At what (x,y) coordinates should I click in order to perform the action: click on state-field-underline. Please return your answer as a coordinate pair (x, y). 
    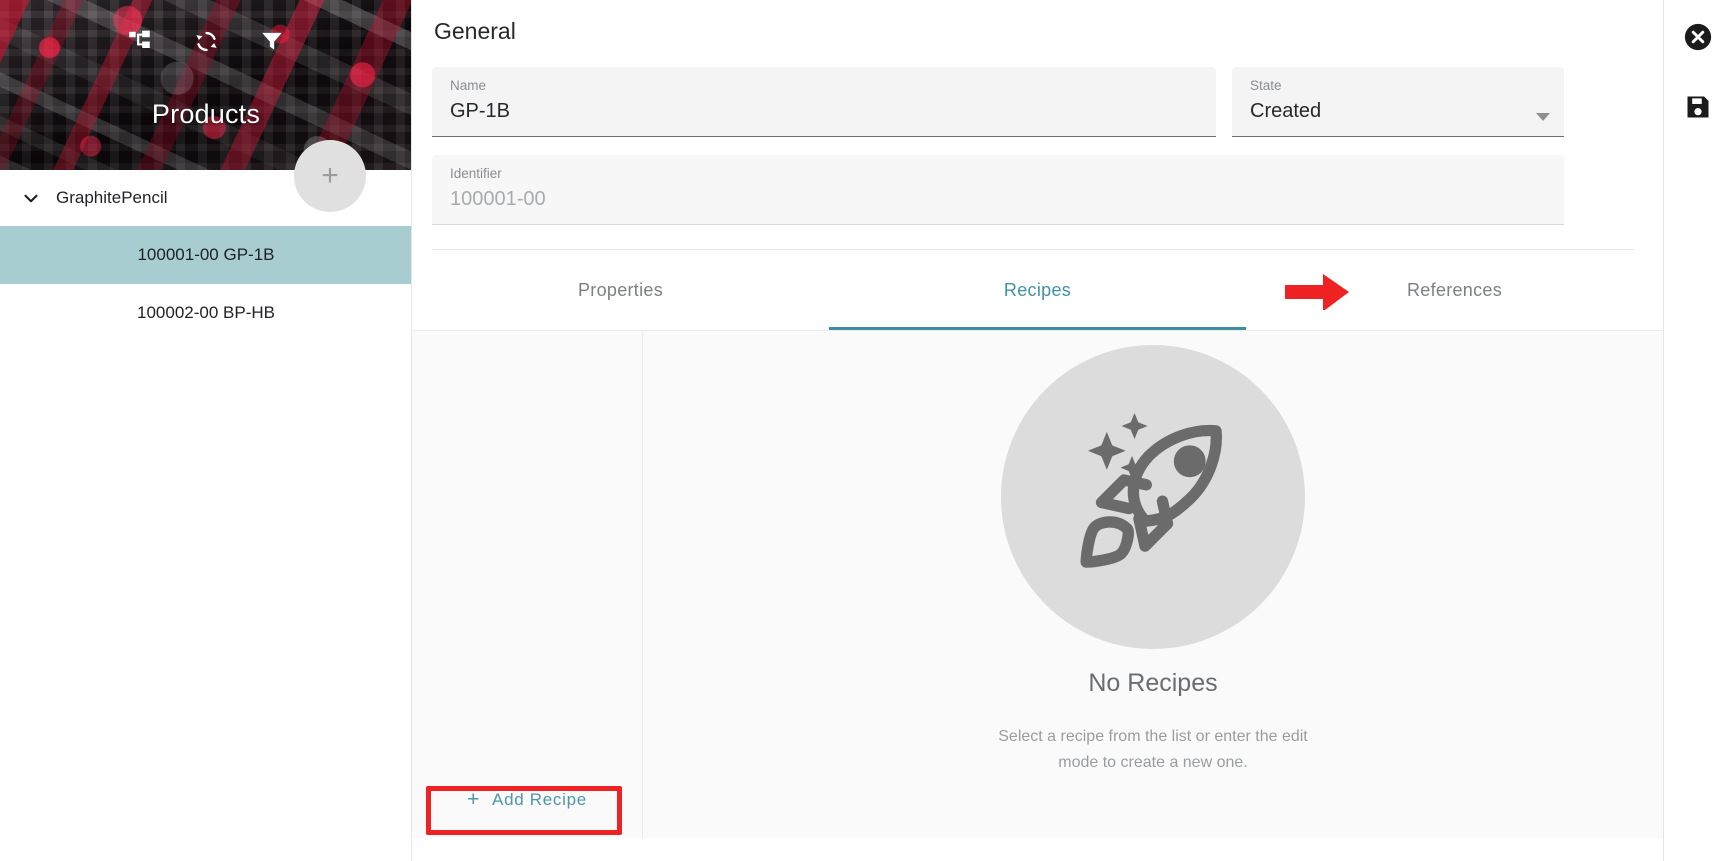
    Looking at the image, I should click on (1398, 136).